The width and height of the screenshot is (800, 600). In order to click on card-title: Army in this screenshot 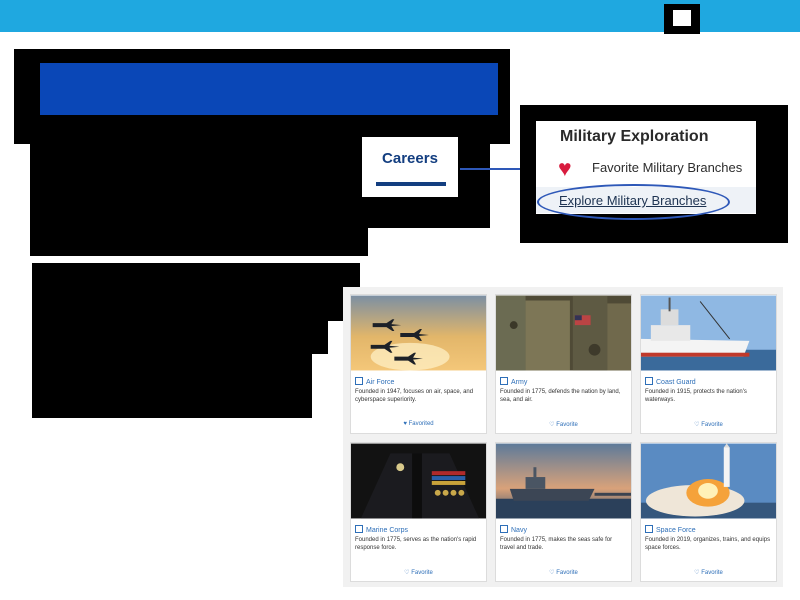, I will do `click(513, 381)`.